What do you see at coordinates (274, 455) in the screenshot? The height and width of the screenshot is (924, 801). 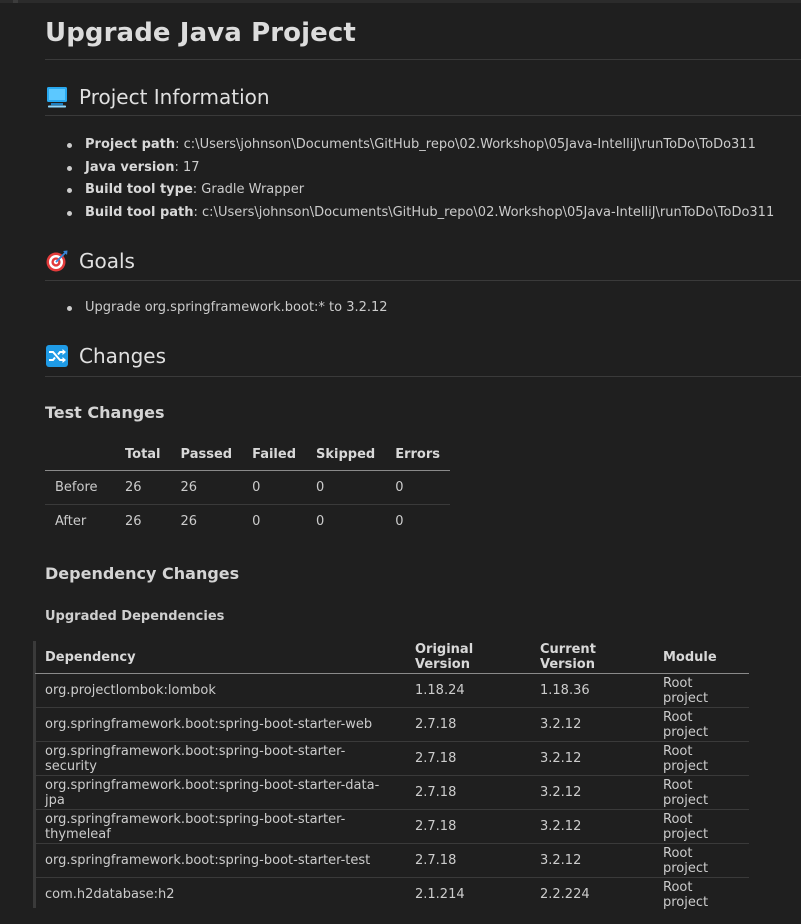 I see `column-header: Failed` at bounding box center [274, 455].